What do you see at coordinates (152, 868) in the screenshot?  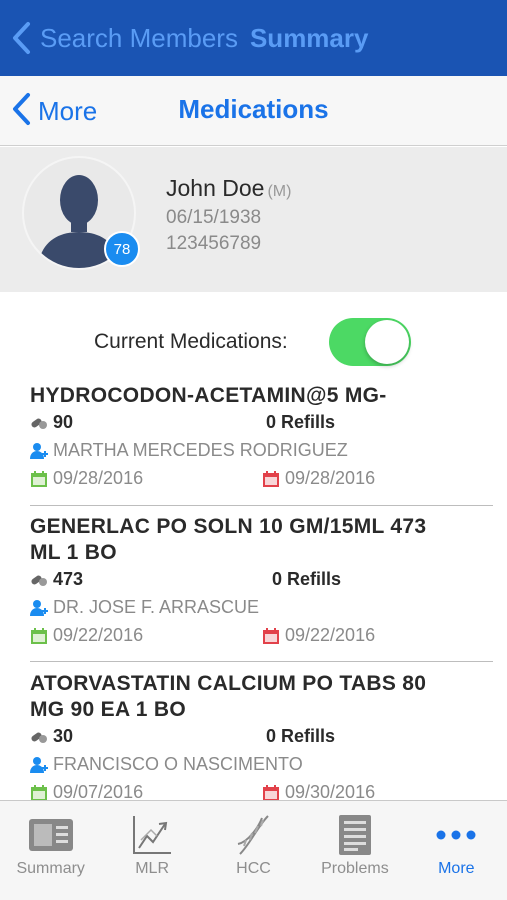 I see `tab-label: MLR` at bounding box center [152, 868].